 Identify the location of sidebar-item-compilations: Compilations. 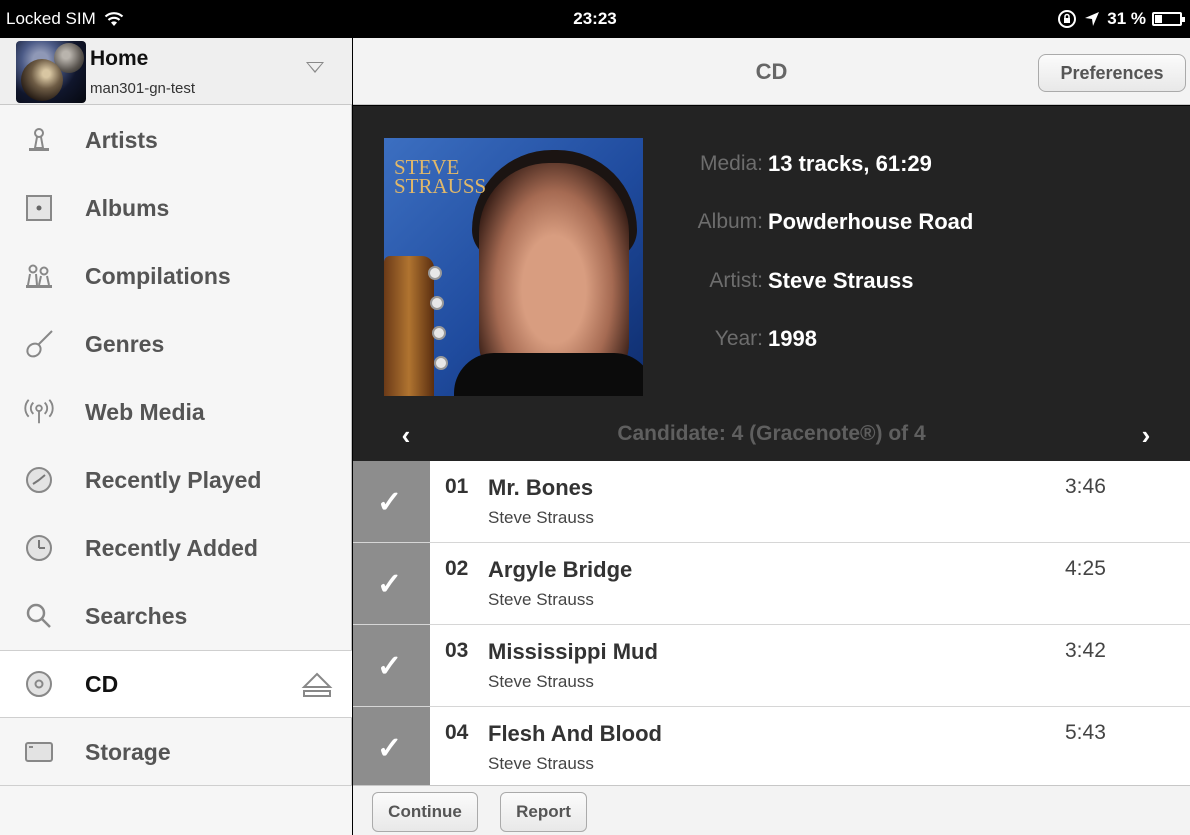
(176, 276).